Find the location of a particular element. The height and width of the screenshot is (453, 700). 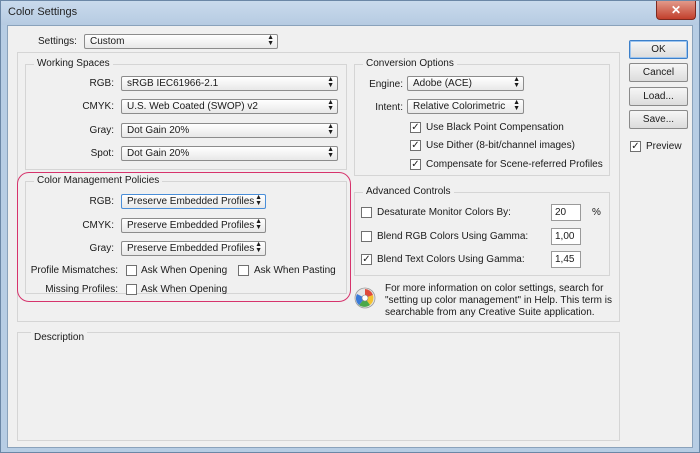

title-bar: Color Settings ✕ is located at coordinates (350, 13).